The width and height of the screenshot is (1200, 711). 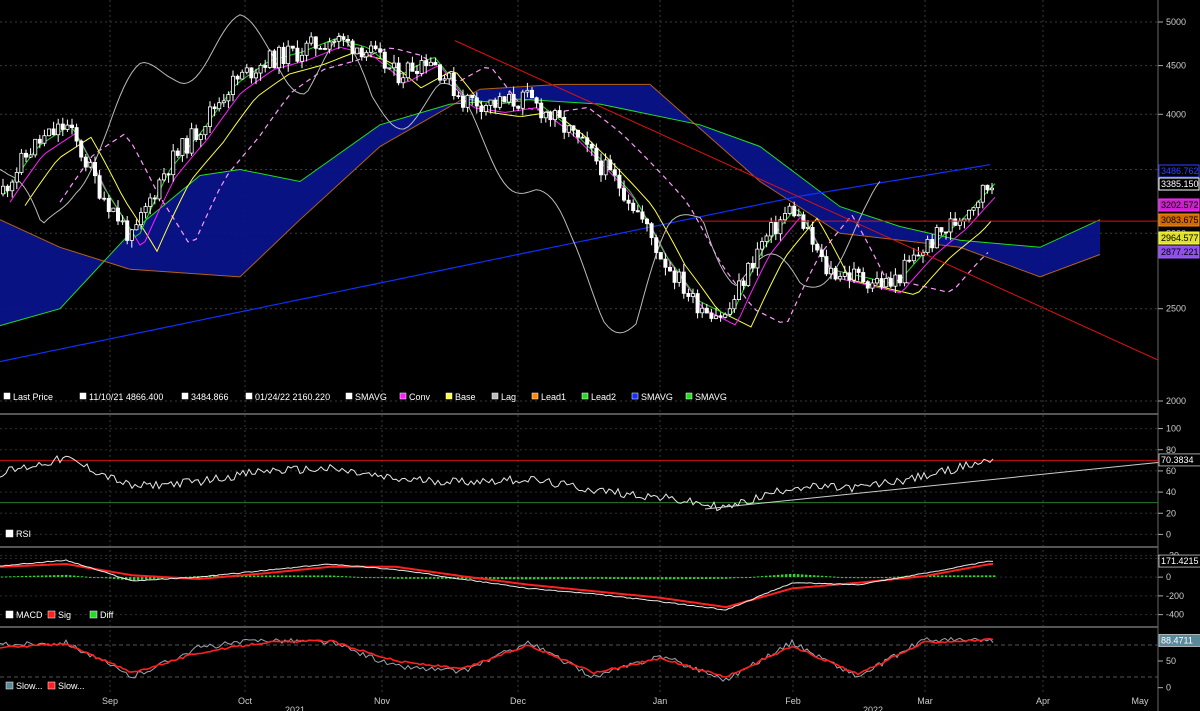 I want to click on legend-label: SMAVG, so click(x=711, y=397).